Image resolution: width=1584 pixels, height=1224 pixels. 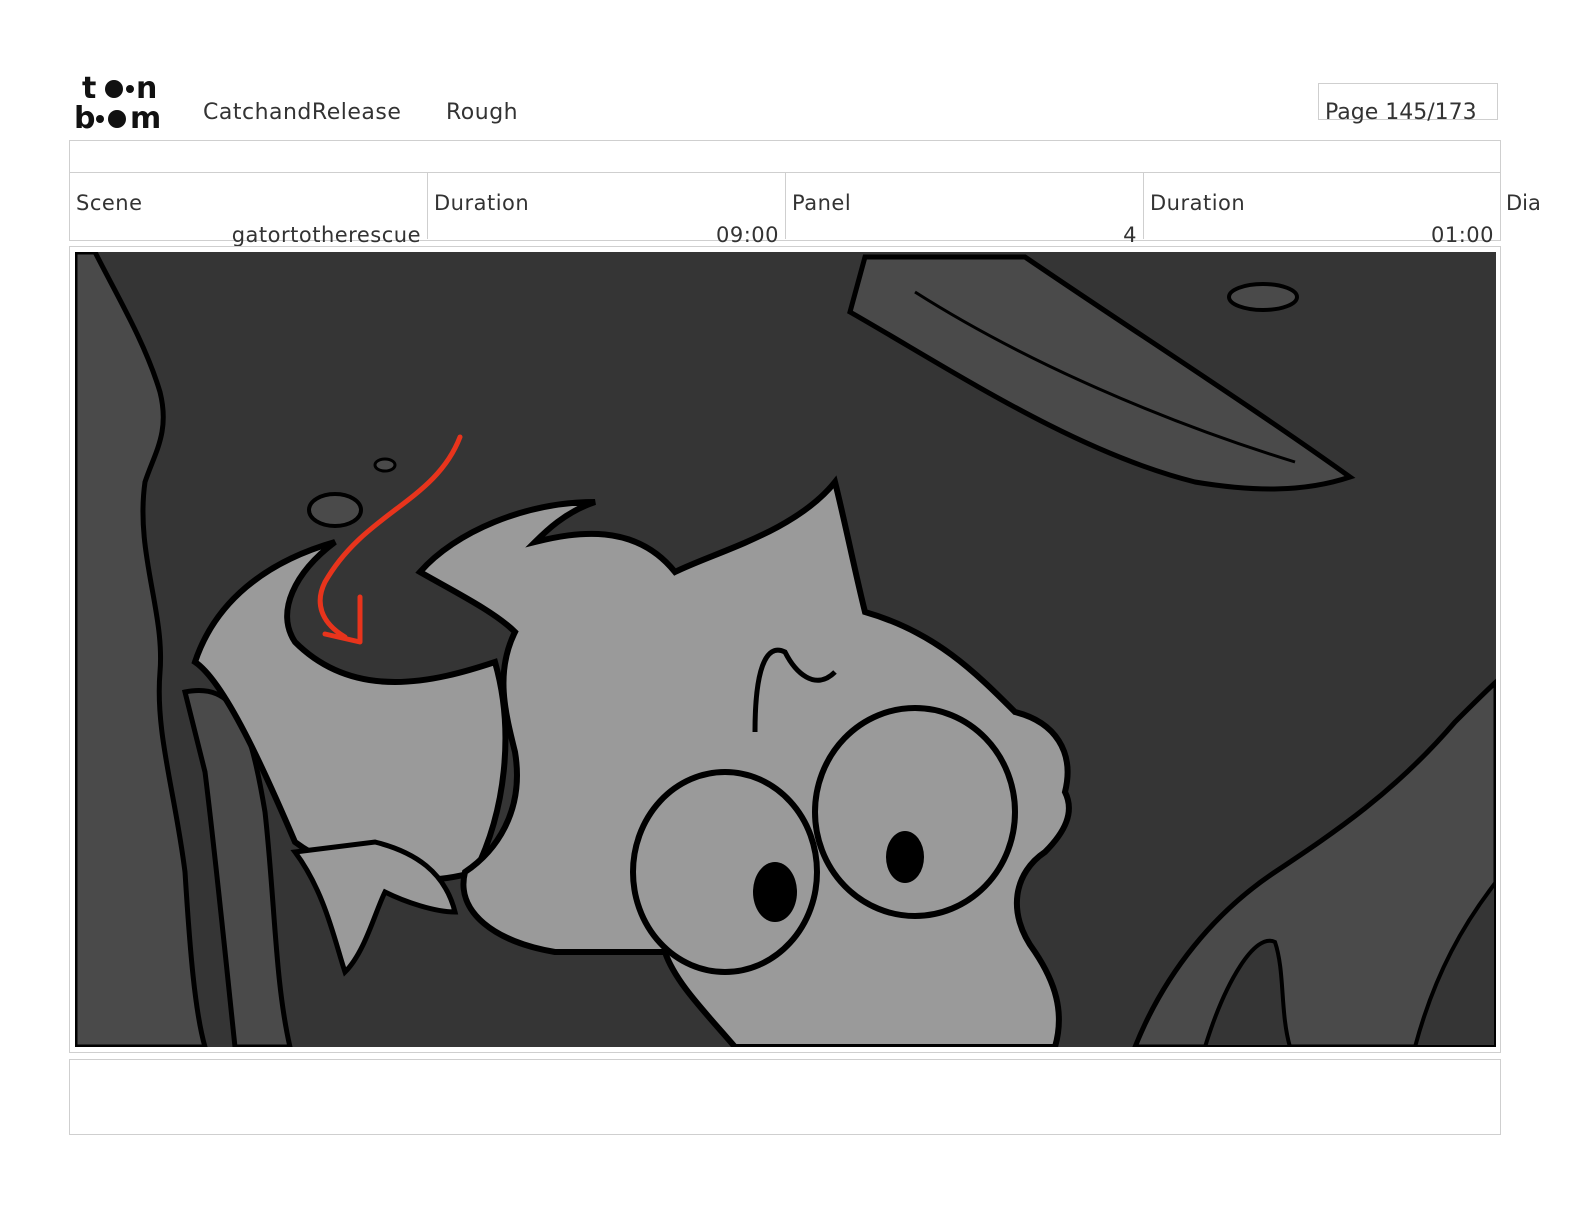 What do you see at coordinates (482, 112) in the screenshot?
I see `stage-label: Rough` at bounding box center [482, 112].